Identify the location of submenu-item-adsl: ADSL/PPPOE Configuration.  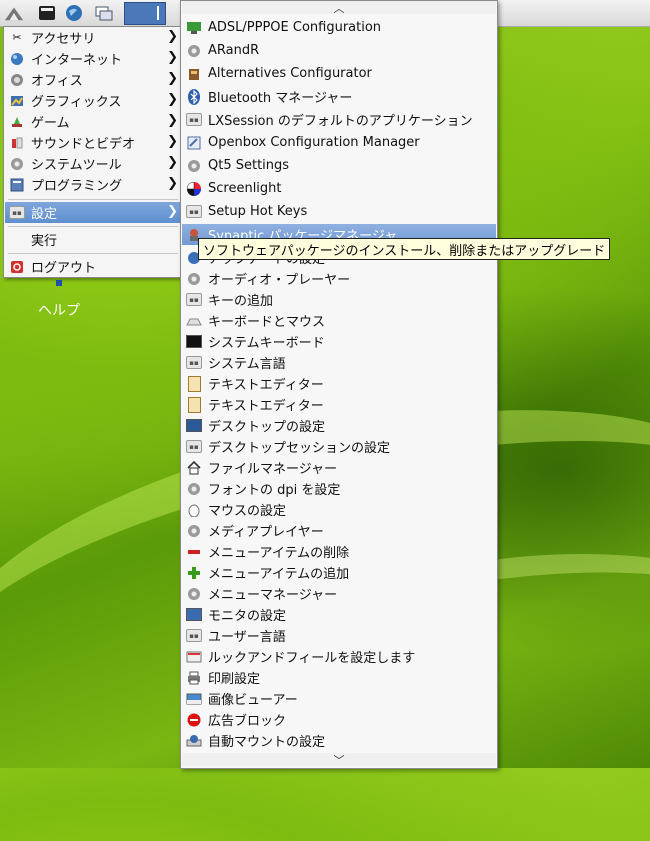
(339, 27).